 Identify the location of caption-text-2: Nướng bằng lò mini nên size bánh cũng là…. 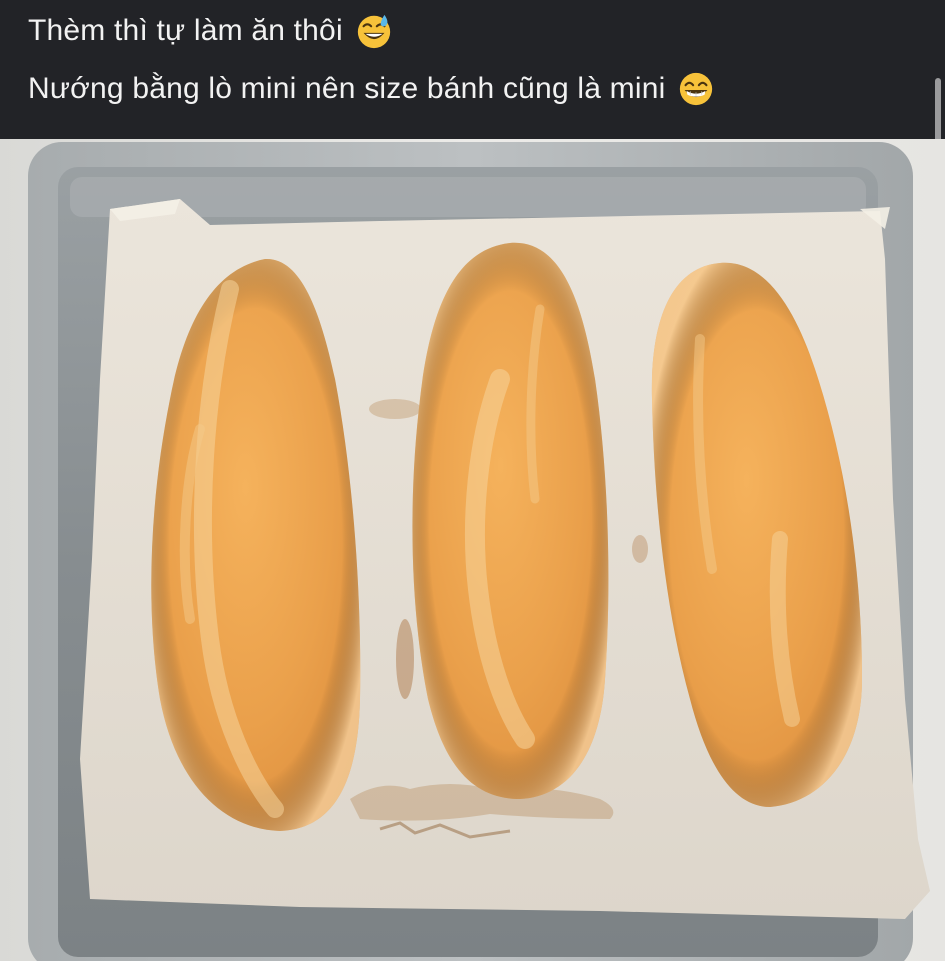
(347, 88).